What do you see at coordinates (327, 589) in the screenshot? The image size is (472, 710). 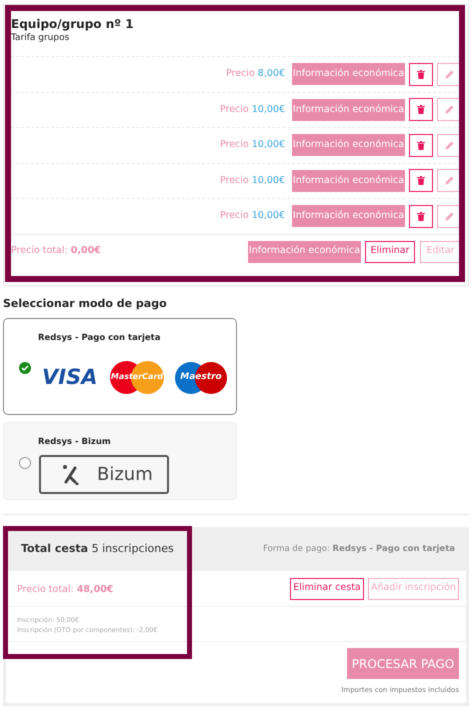 I see `delete-basket-button: Eliminar cesta` at bounding box center [327, 589].